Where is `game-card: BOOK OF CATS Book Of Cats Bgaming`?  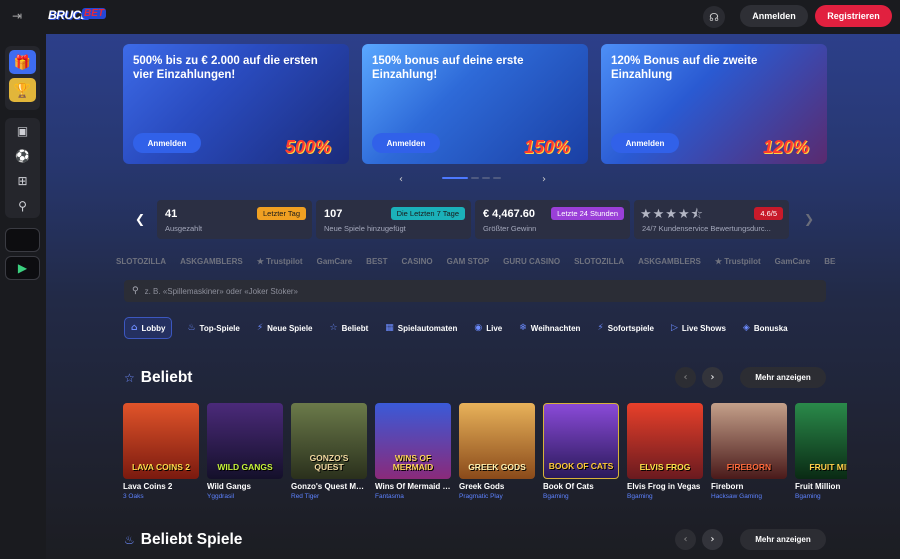 game-card: BOOK OF CATS Book Of Cats Bgaming is located at coordinates (581, 451).